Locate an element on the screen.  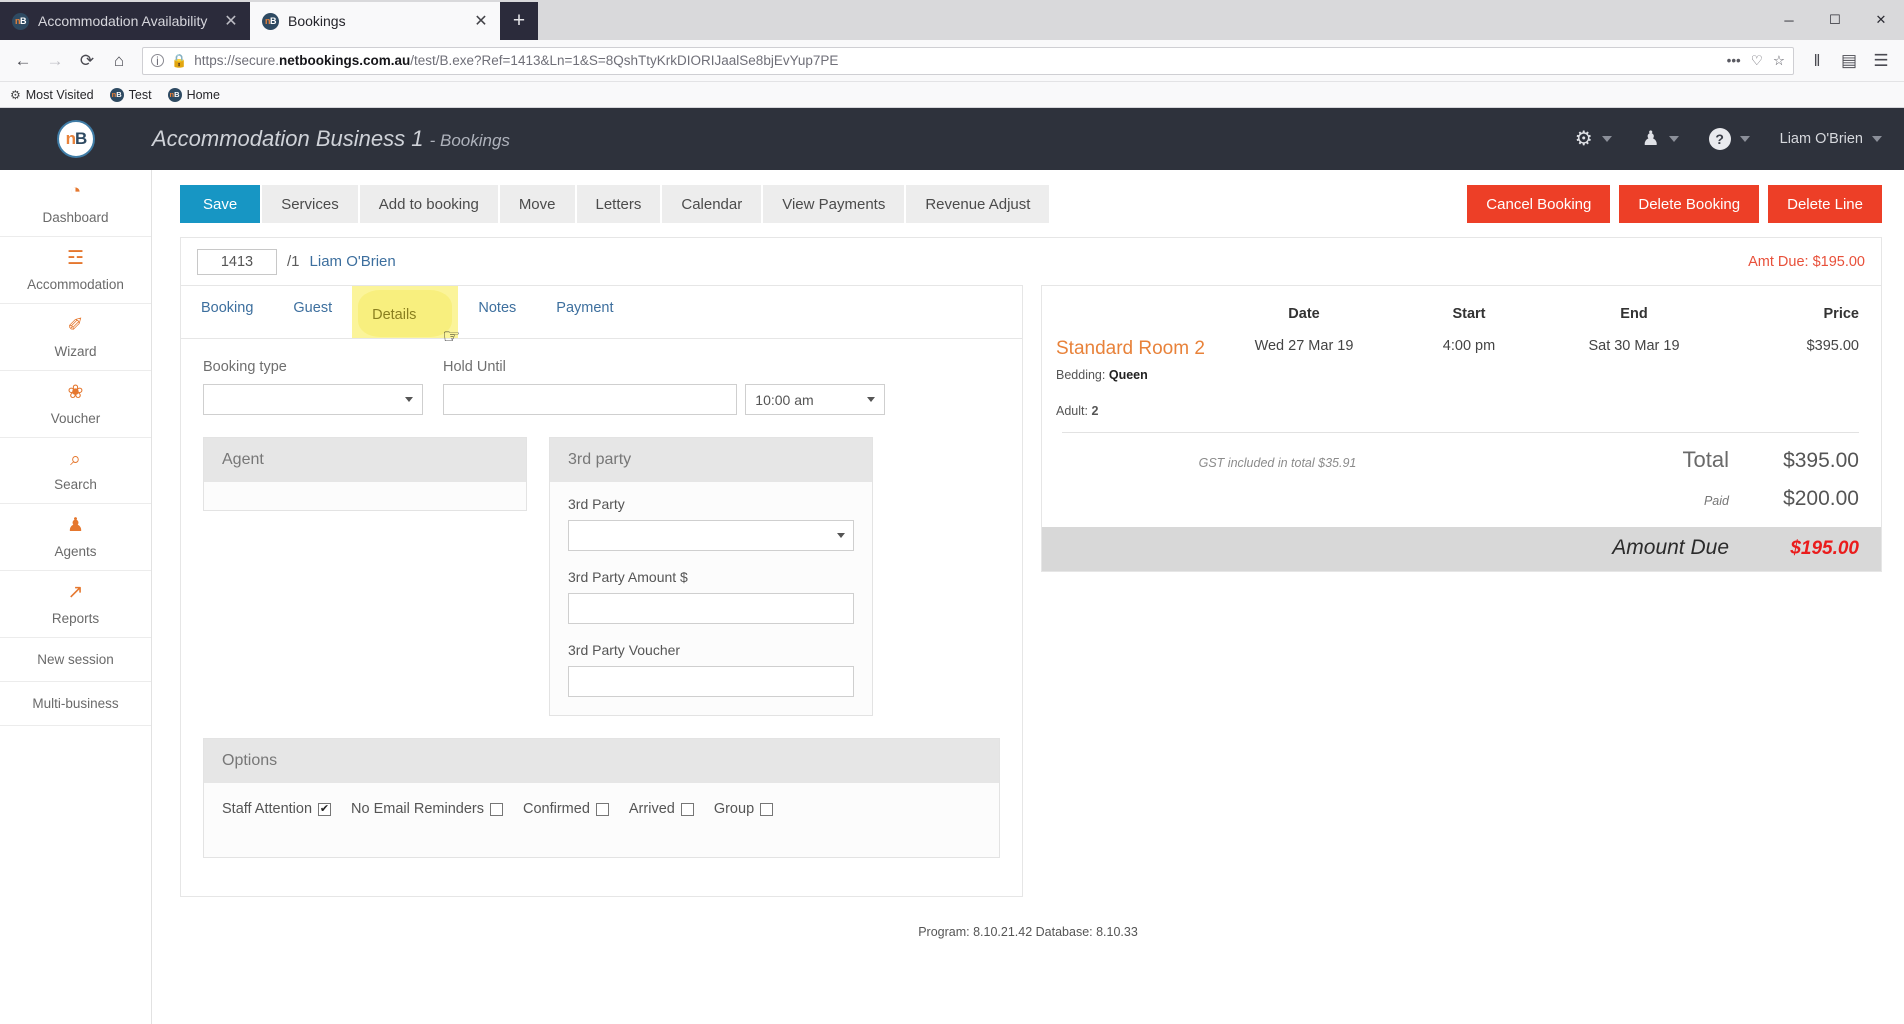
bookmark-star-icon: ☆ is located at coordinates (1779, 61).